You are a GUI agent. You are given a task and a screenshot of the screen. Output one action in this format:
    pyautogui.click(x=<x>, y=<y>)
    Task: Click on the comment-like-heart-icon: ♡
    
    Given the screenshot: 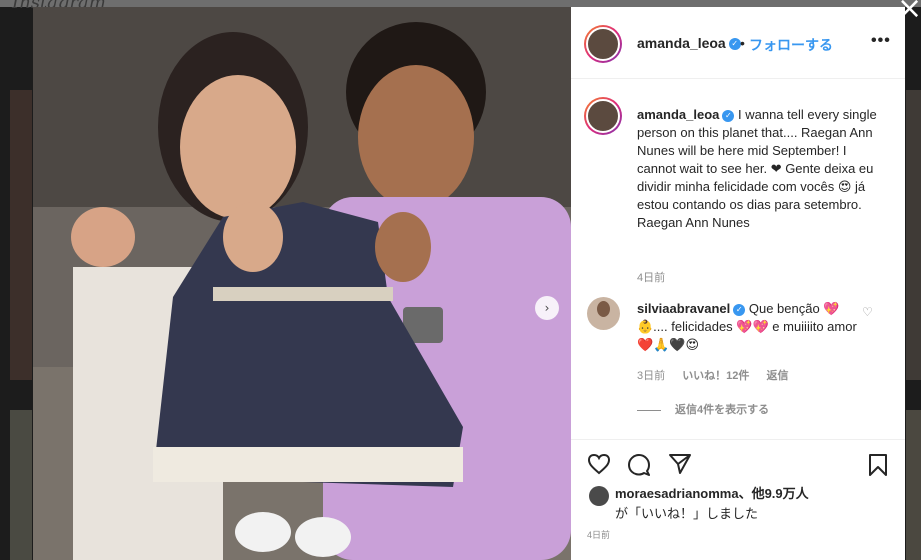 What is the action you would take?
    pyautogui.click(x=867, y=312)
    